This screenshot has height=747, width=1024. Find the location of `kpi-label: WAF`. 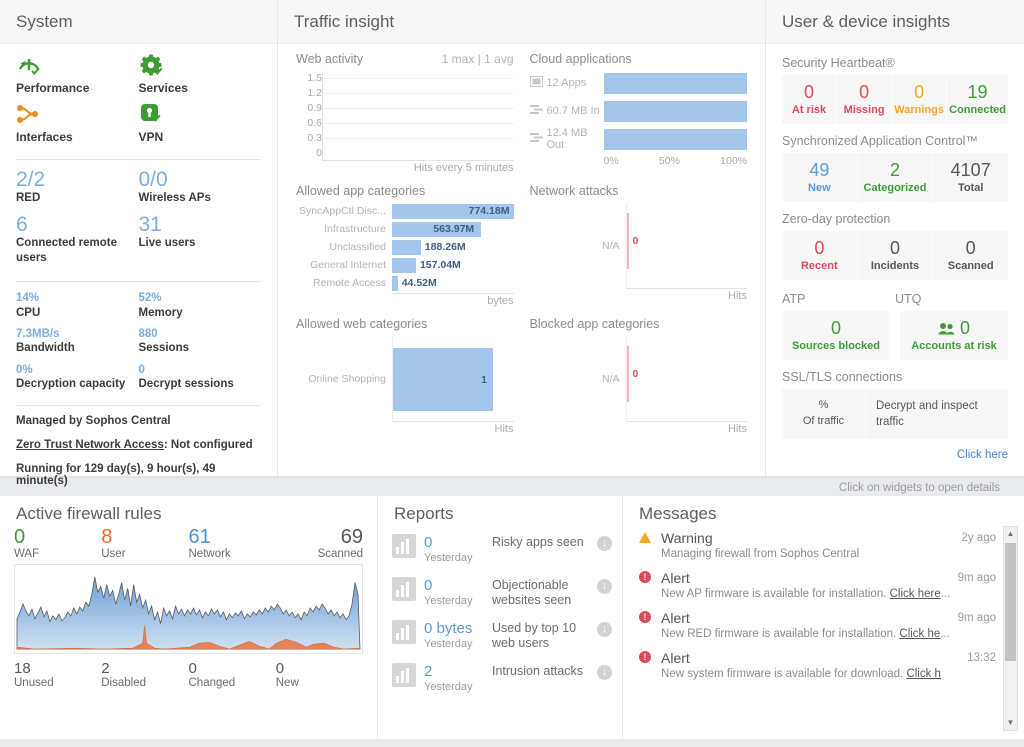

kpi-label: WAF is located at coordinates (27, 554).